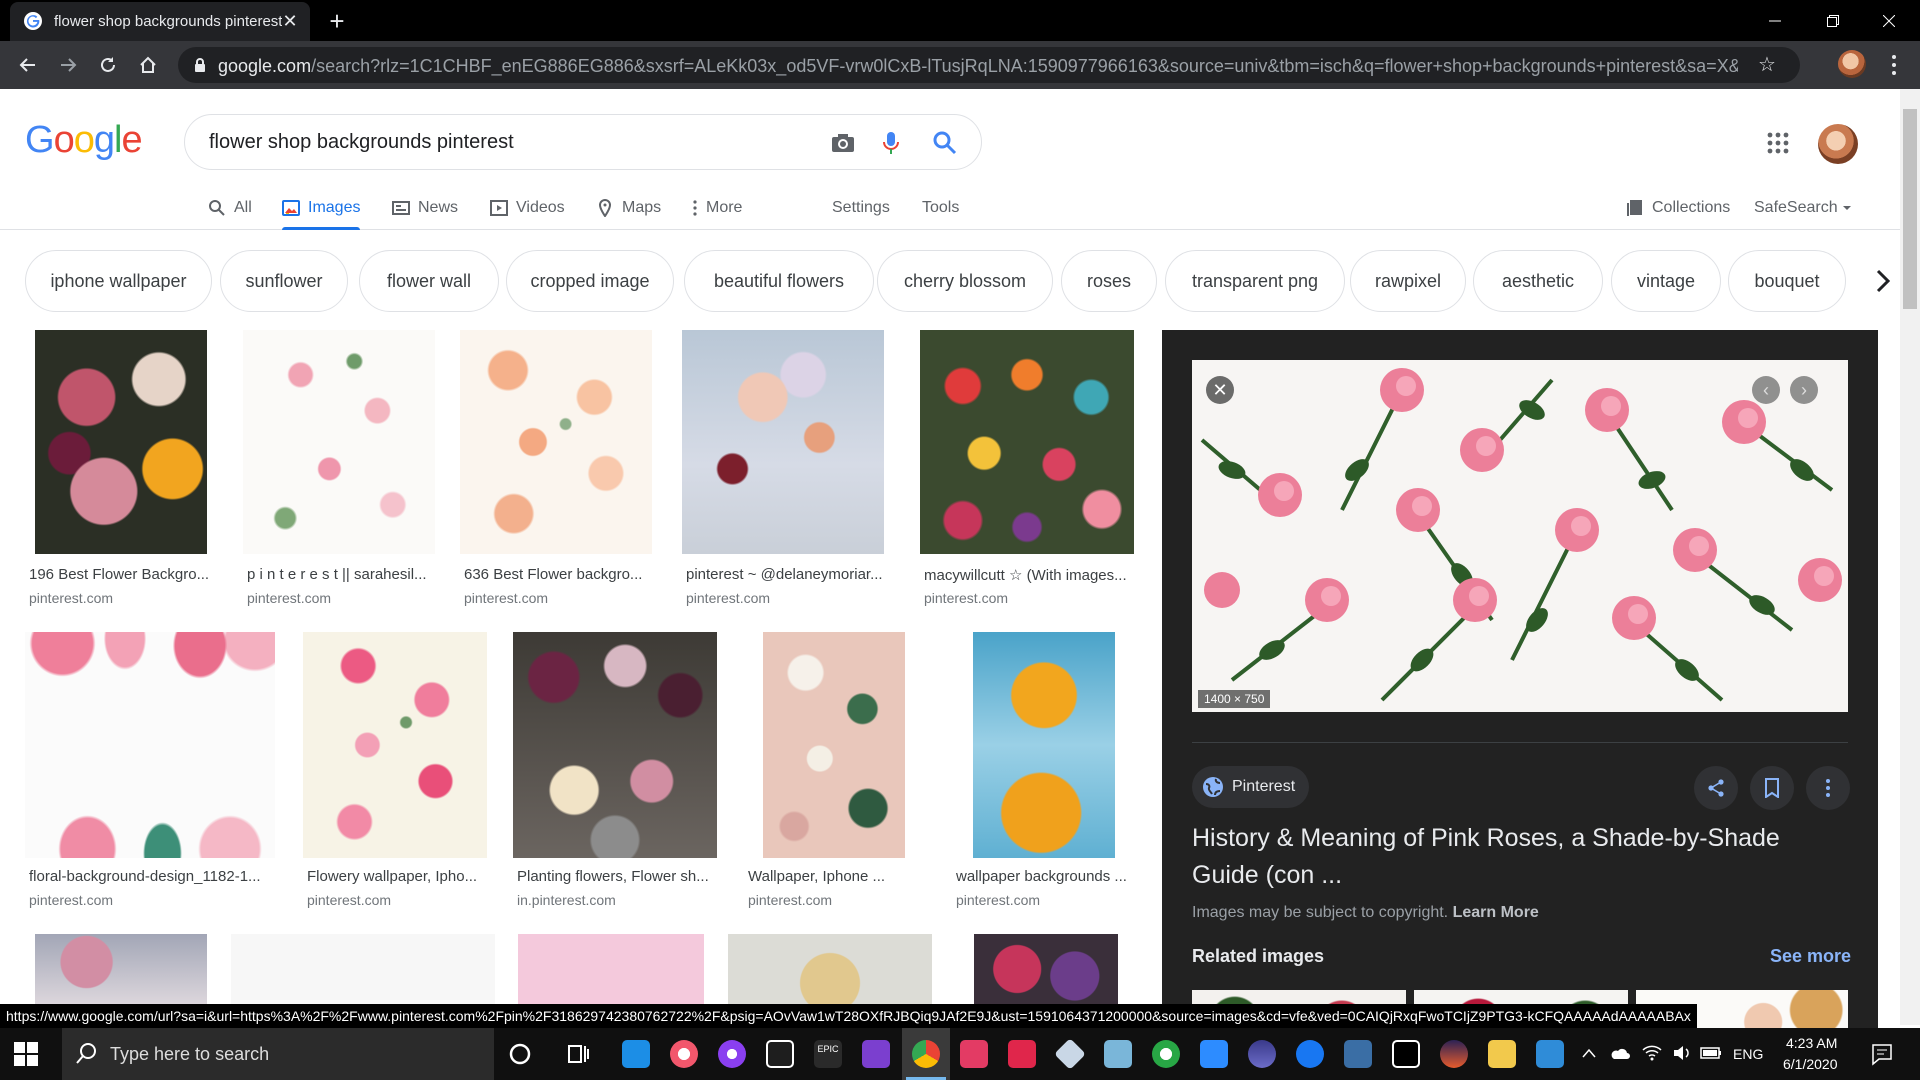 The height and width of the screenshot is (1080, 1920). What do you see at coordinates (1109, 281) in the screenshot?
I see `chip: roses` at bounding box center [1109, 281].